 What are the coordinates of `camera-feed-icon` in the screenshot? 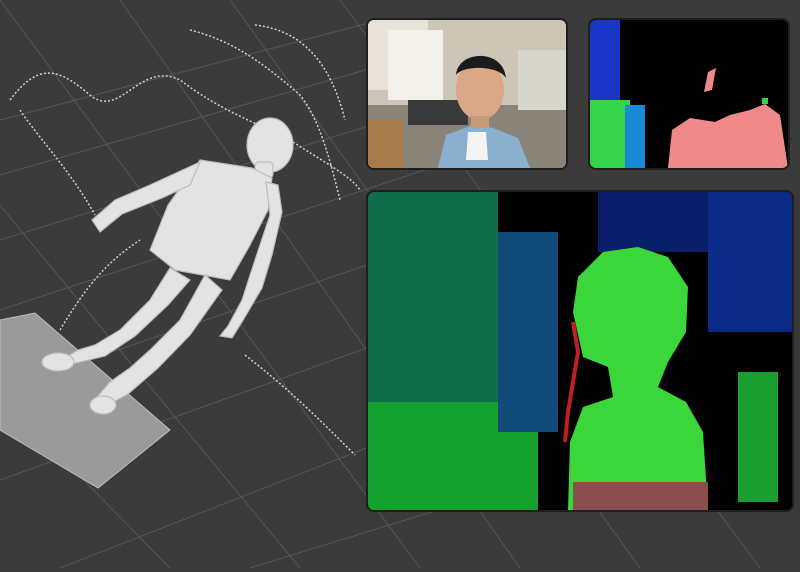 It's located at (467, 94).